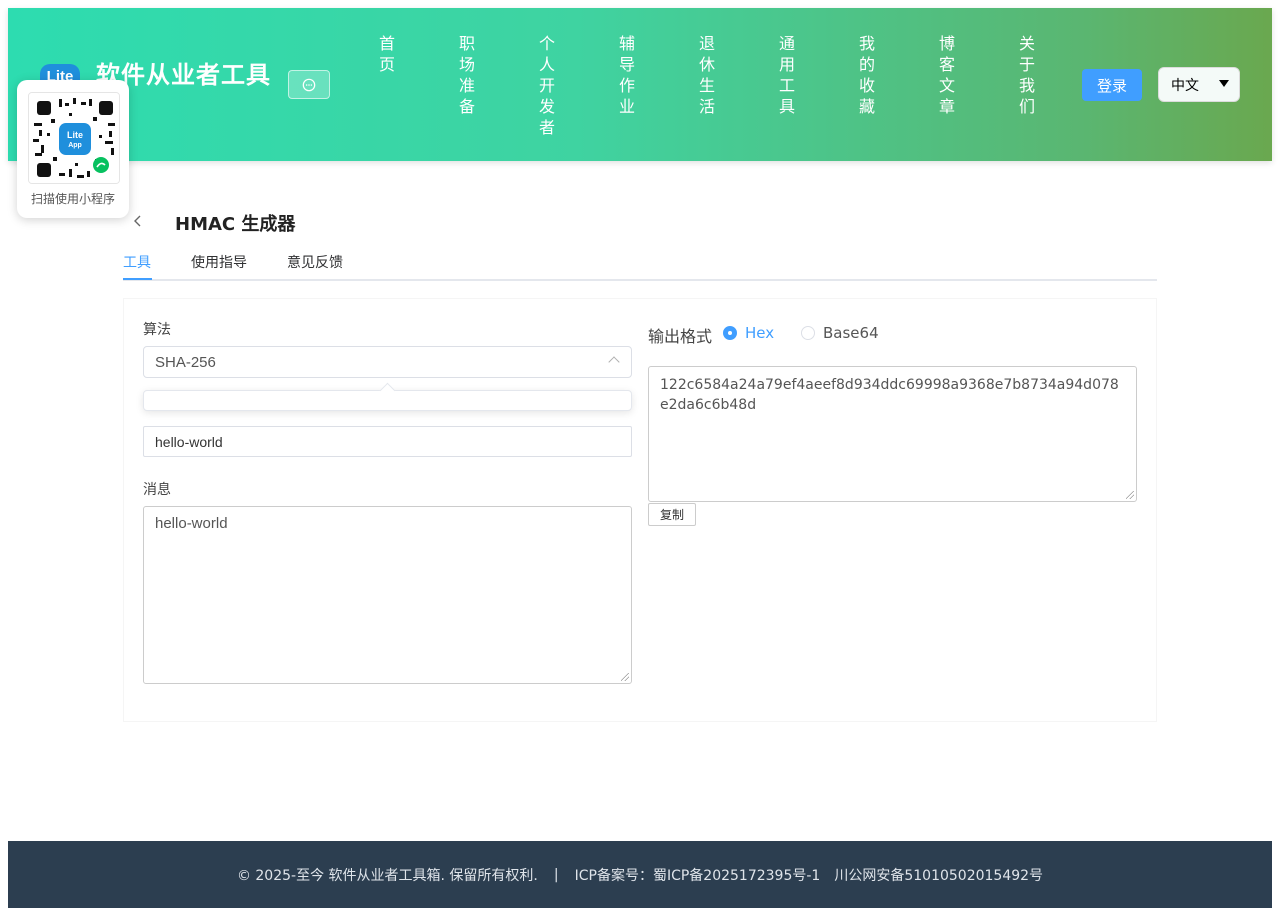 Image resolution: width=1280 pixels, height=916 pixels. What do you see at coordinates (235, 224) in the screenshot?
I see `page-title: HMAC 生成器` at bounding box center [235, 224].